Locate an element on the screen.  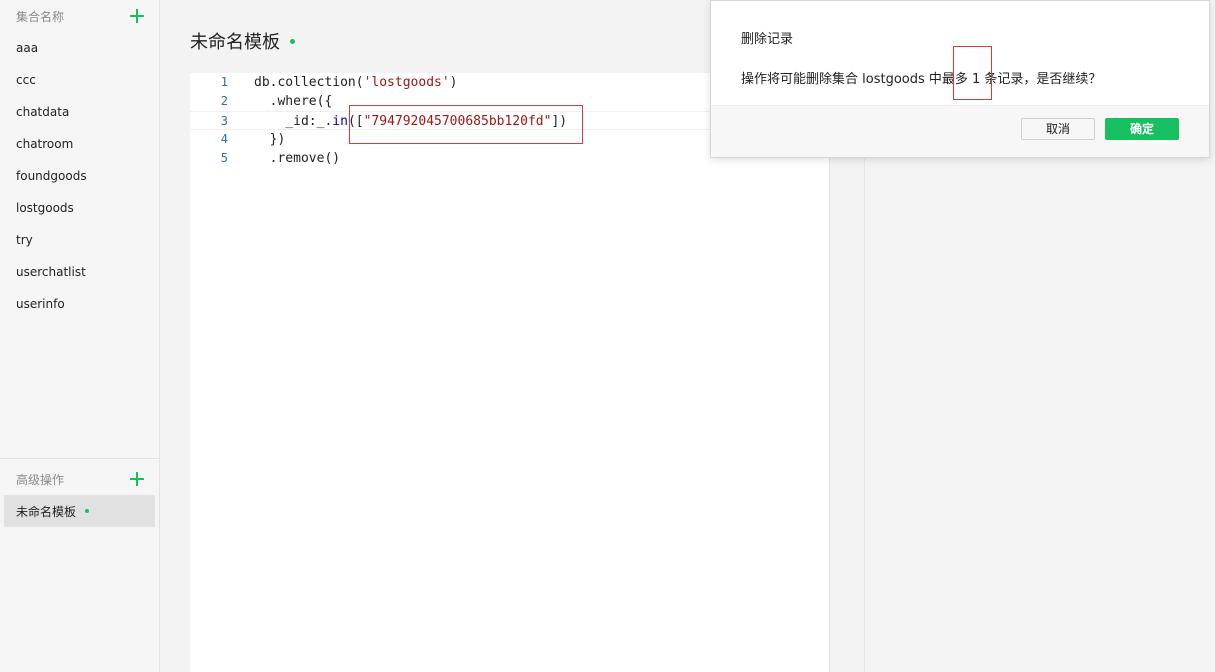
collections-header-label: 集合名称 is located at coordinates (40, 16).